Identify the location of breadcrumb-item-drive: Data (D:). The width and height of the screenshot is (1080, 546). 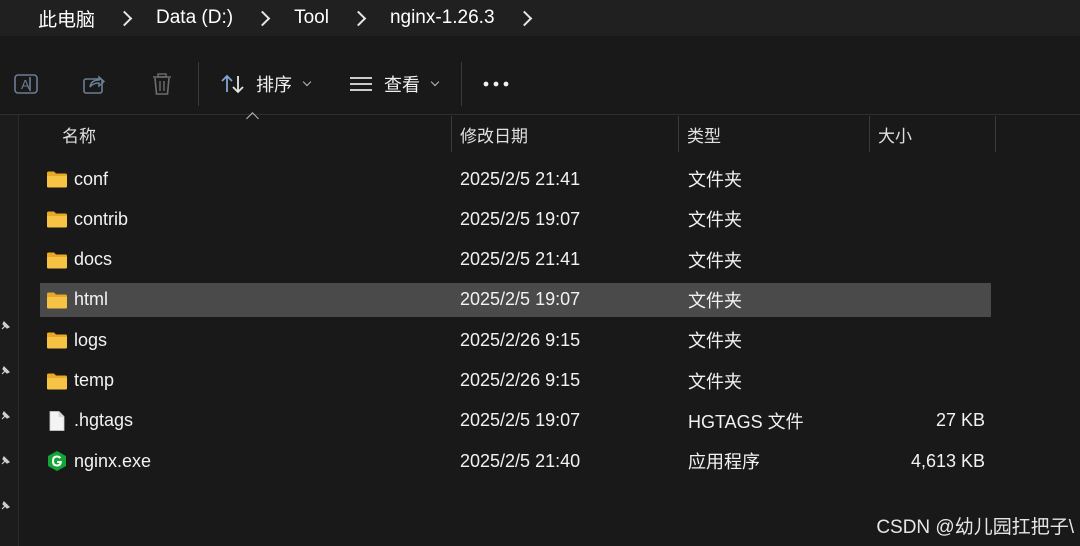
(194, 18).